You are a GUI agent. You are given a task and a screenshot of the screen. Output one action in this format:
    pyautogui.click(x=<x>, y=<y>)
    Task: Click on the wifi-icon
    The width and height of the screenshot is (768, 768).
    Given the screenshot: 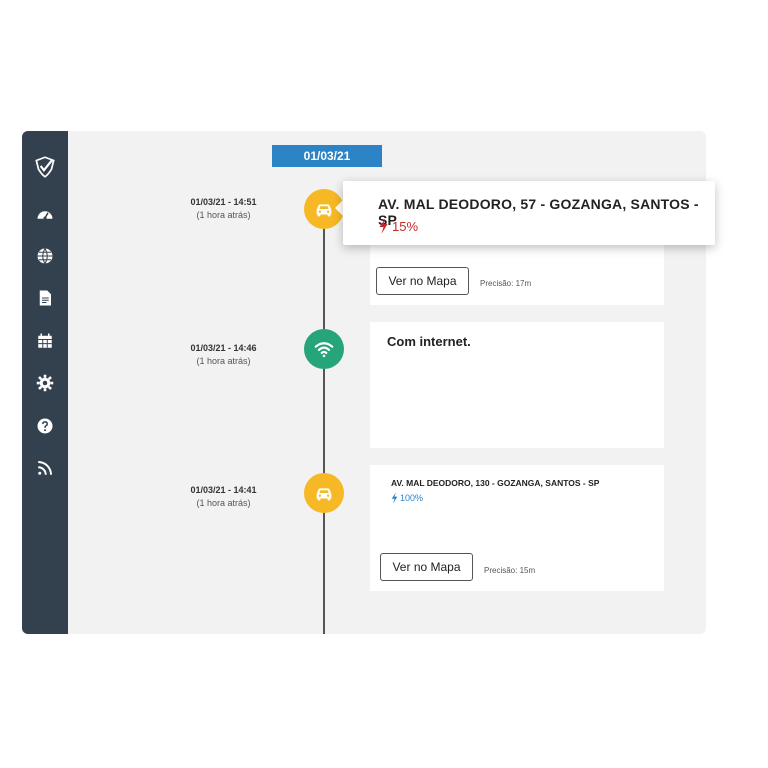 What is the action you would take?
    pyautogui.click(x=324, y=350)
    